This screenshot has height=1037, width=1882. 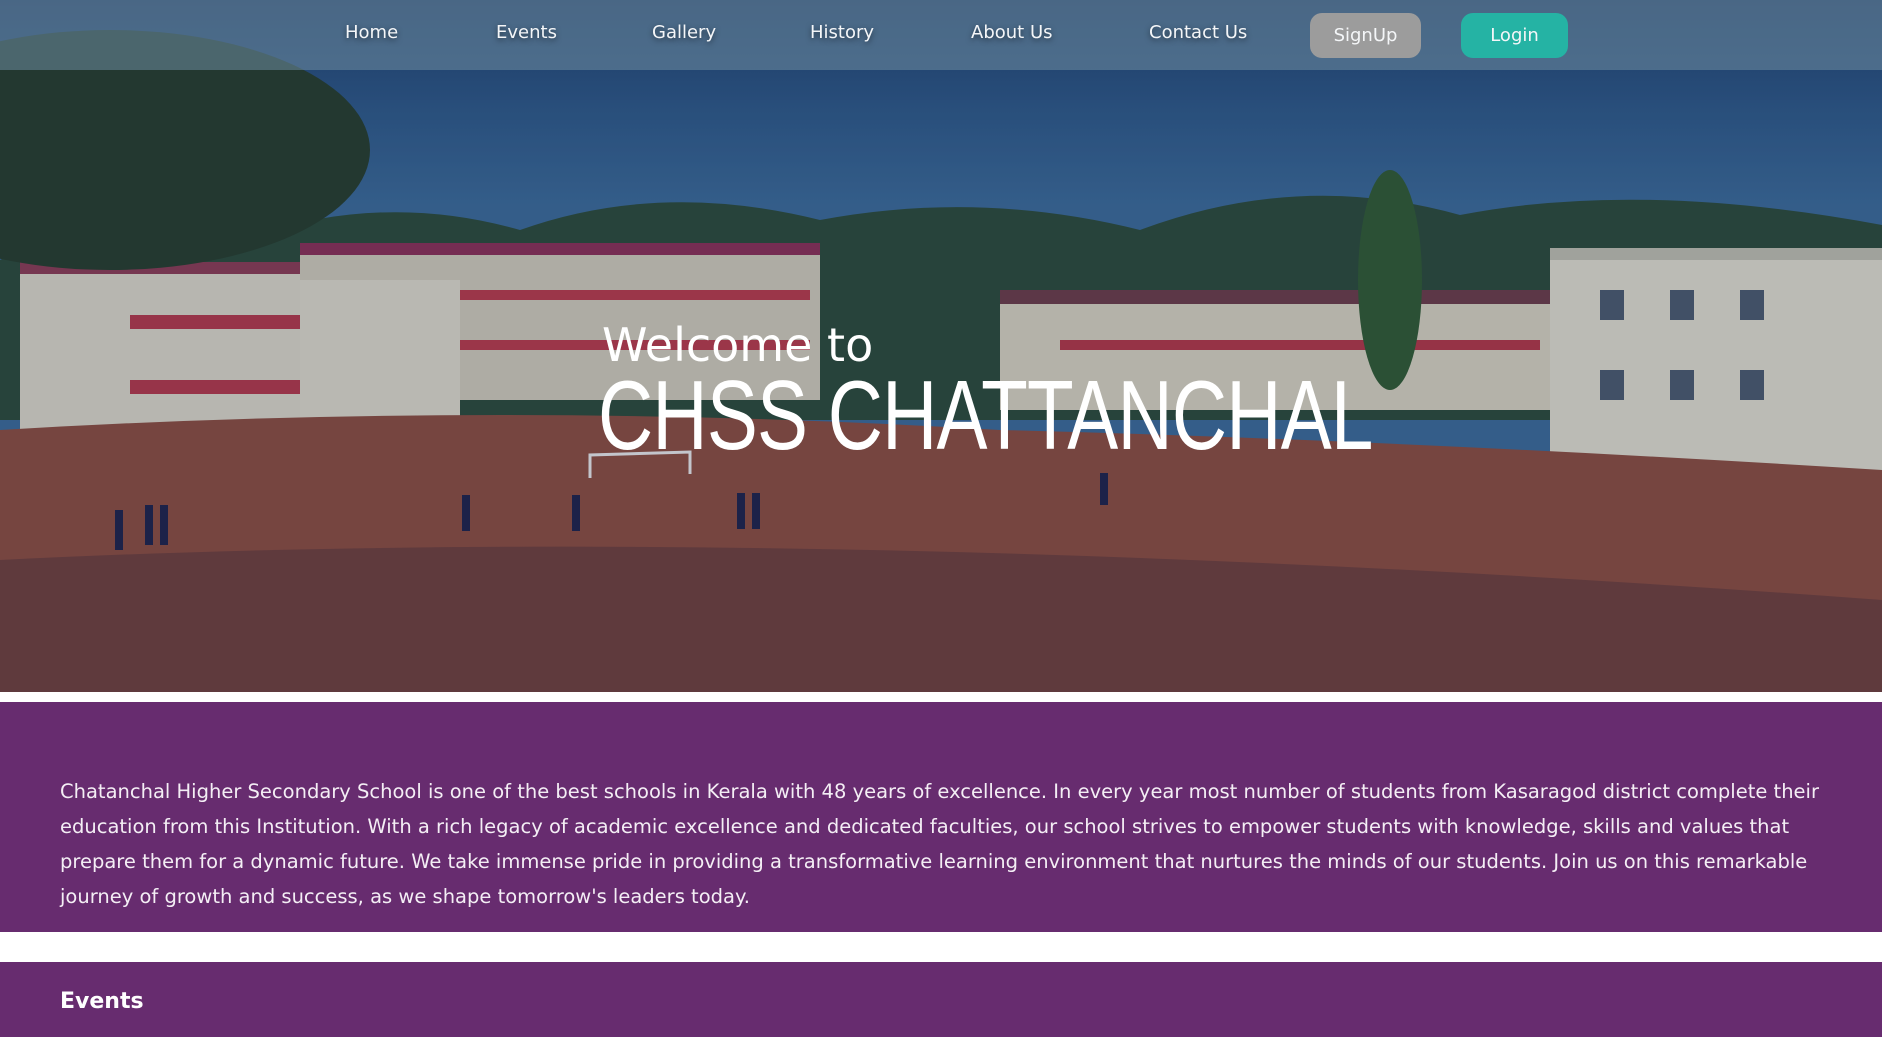 I want to click on nav-link-gallery: Gallery, so click(x=684, y=32).